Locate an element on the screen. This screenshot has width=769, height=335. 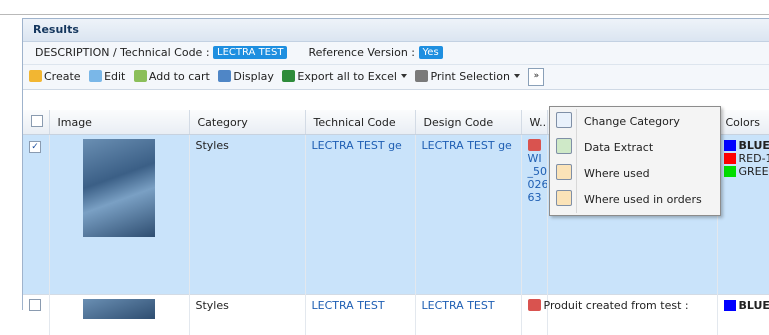
edit-button: Edit is located at coordinates (107, 77).